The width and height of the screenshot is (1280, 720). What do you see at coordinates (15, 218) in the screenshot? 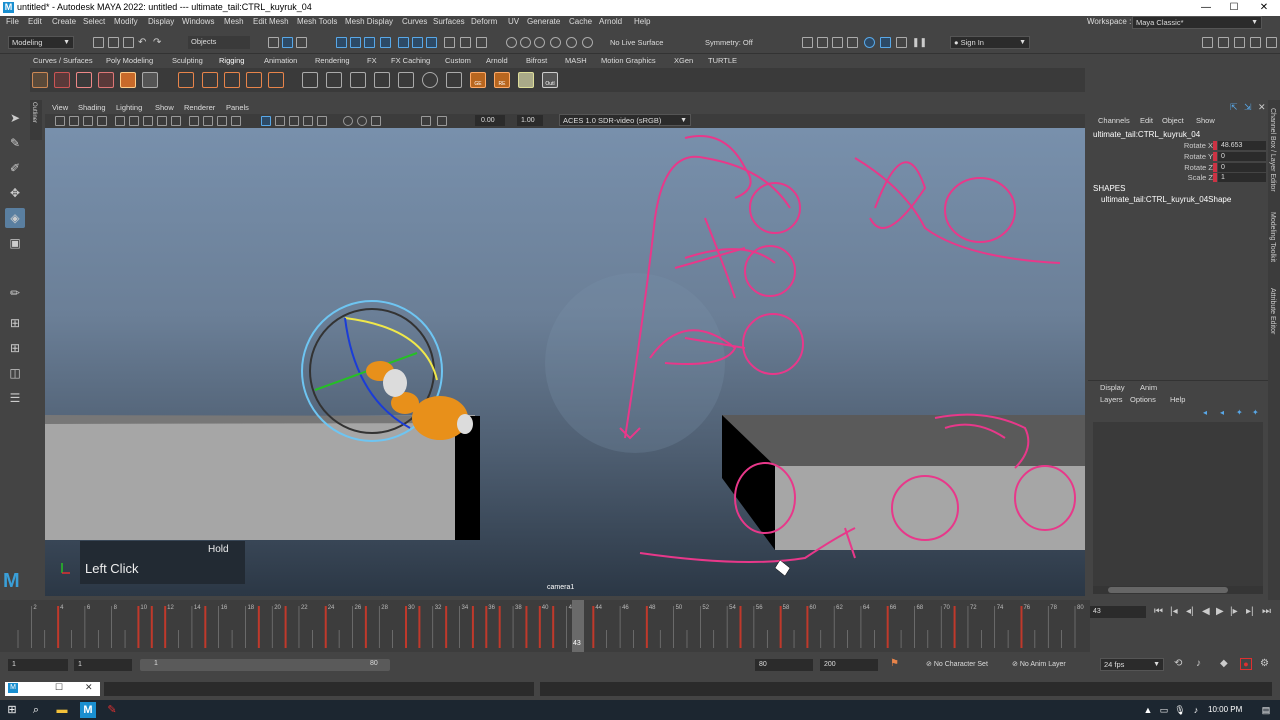
I see `rotate-tool-icon: ◈` at bounding box center [15, 218].